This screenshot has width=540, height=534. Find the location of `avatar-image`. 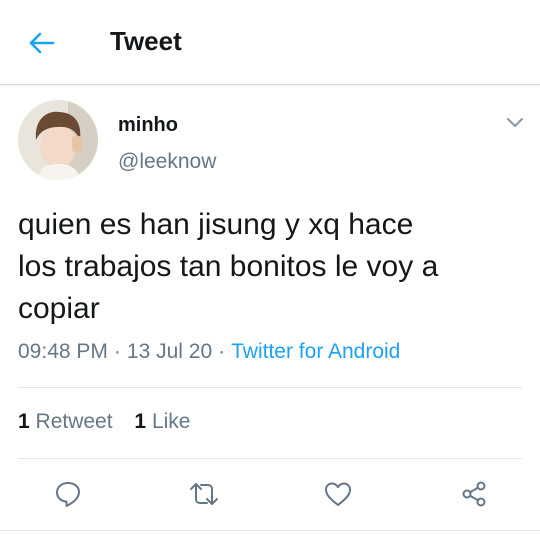

avatar-image is located at coordinates (58, 140).